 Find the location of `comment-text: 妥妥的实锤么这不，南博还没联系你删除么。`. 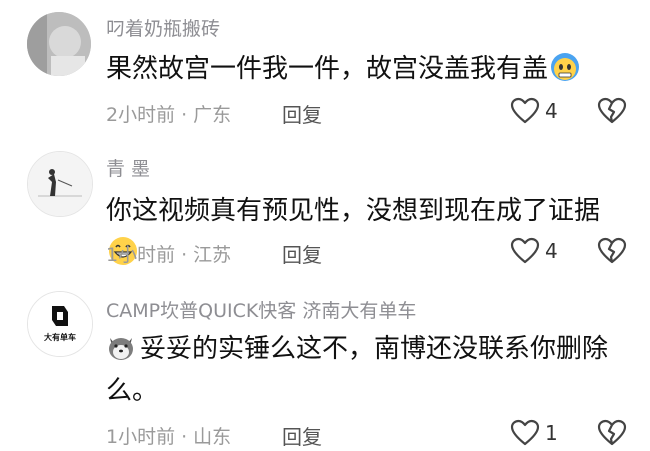

comment-text: 妥妥的实锤么这不，南博还没联系你删除么。 is located at coordinates (366, 370).